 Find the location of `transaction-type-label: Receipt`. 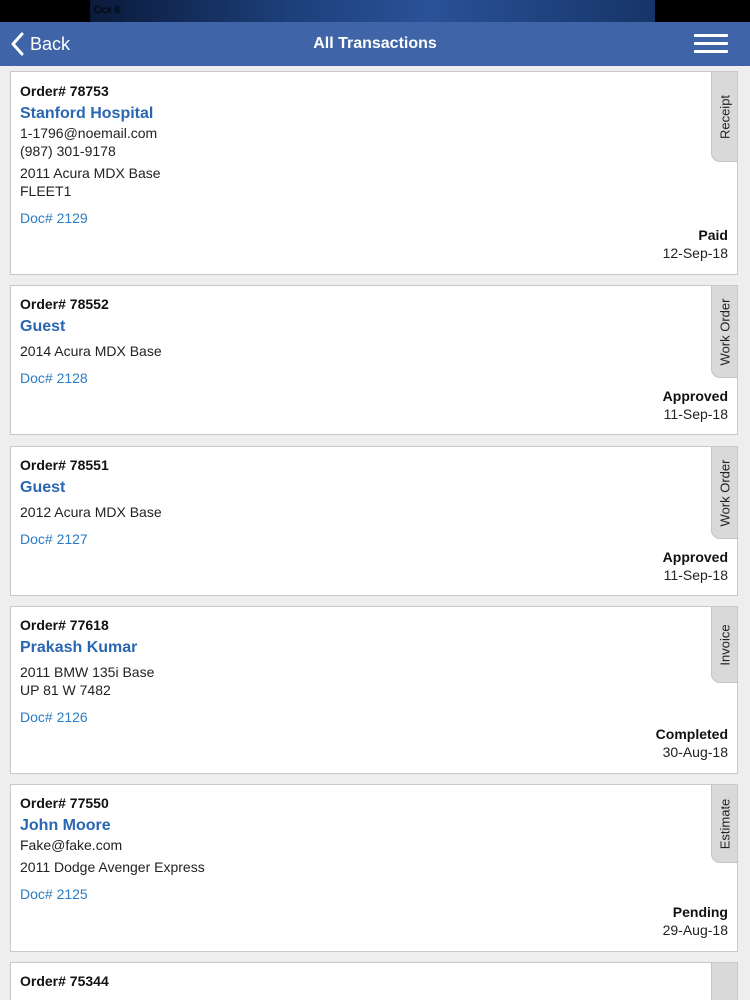

transaction-type-label: Receipt is located at coordinates (724, 116).